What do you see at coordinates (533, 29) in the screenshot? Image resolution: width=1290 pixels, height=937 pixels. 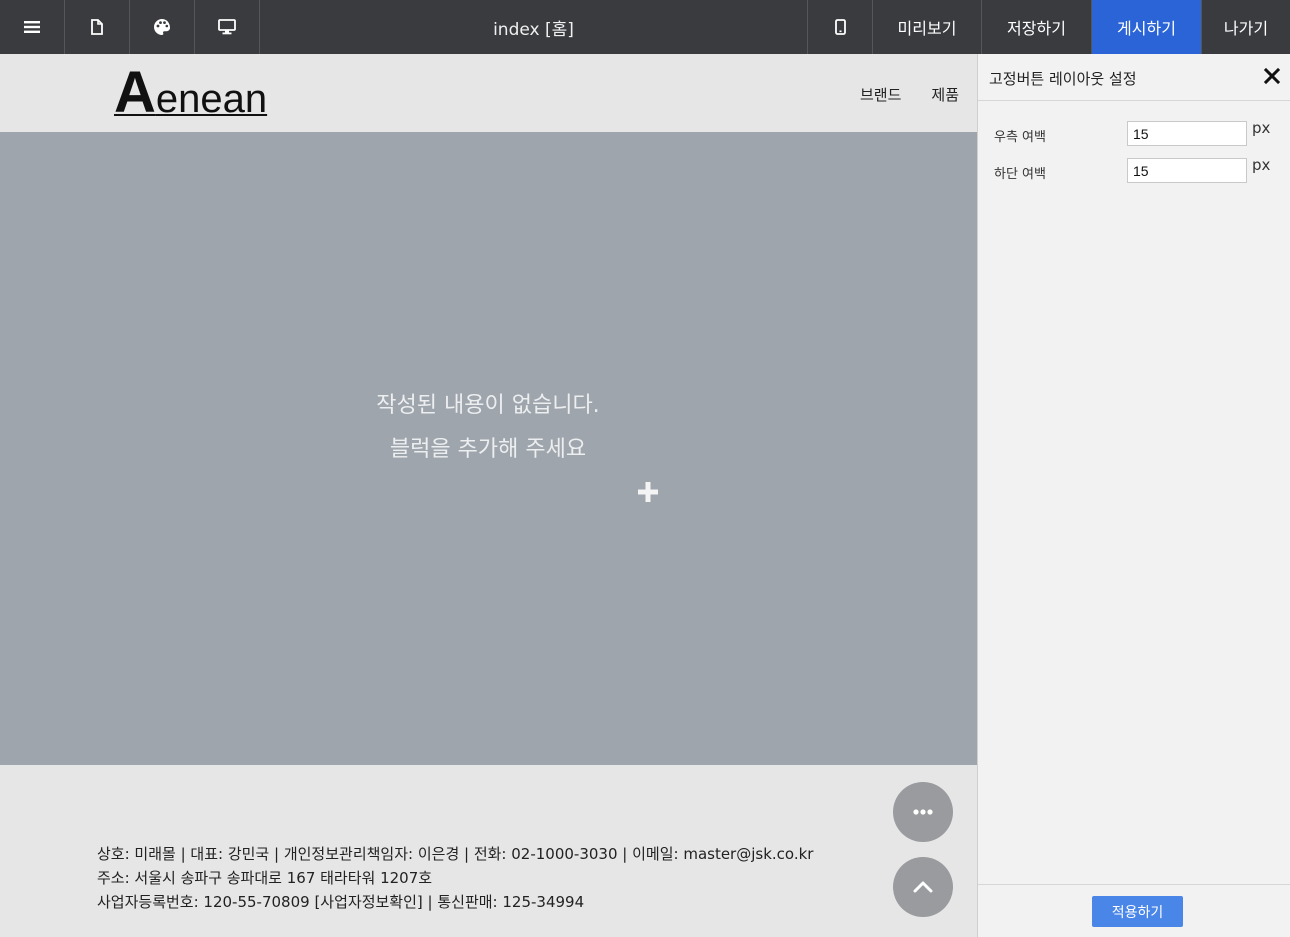 I see `page-title: index [홈]` at bounding box center [533, 29].